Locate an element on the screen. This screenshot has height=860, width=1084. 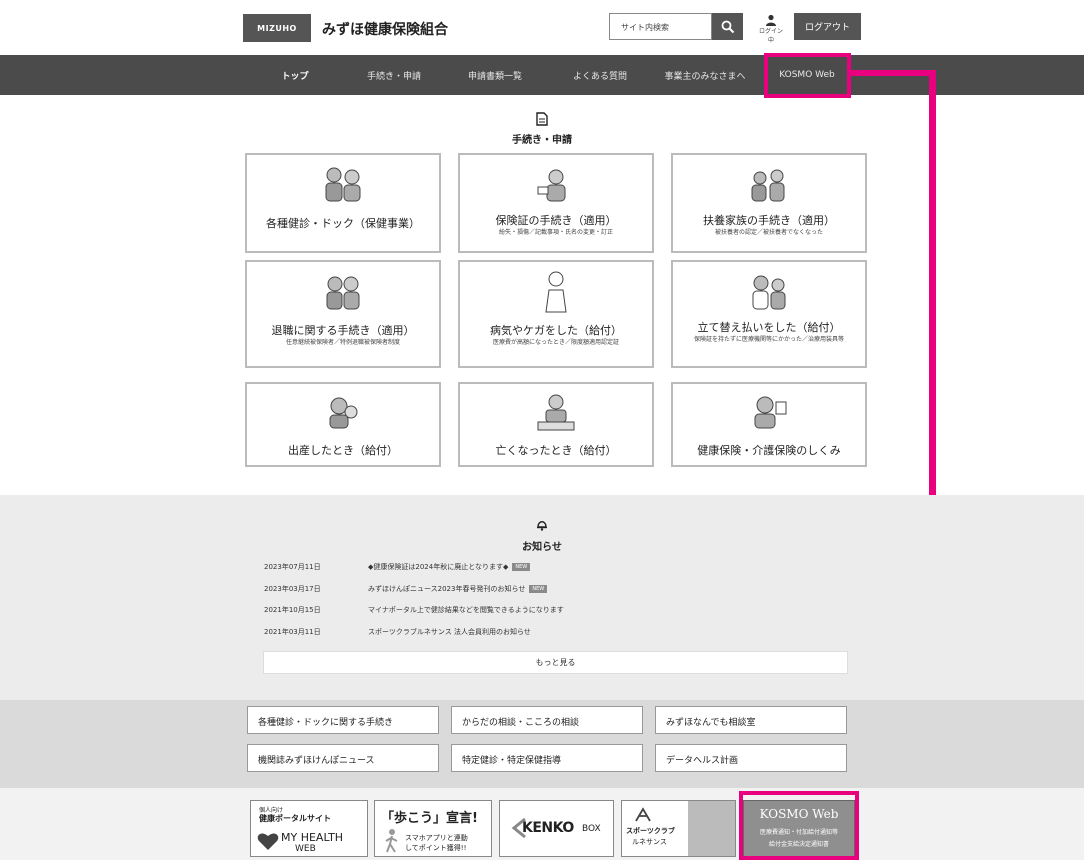
nav-procedures: 手続き・申請 is located at coordinates (394, 75).